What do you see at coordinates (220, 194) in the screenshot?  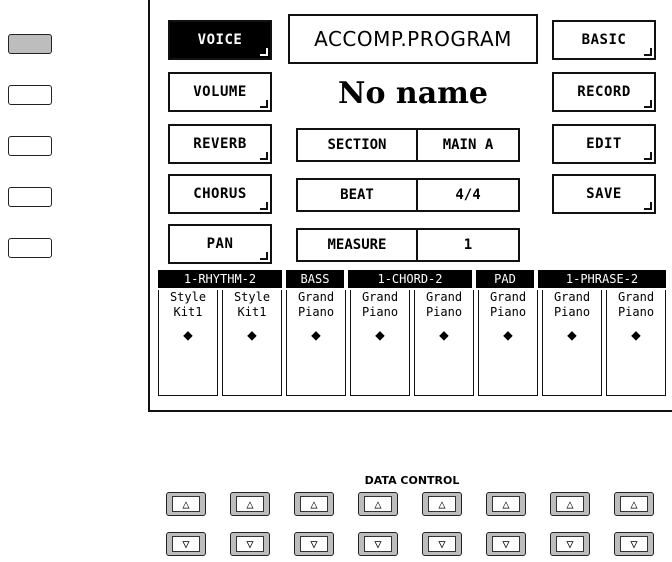 I see `chorus-button: CHORUS` at bounding box center [220, 194].